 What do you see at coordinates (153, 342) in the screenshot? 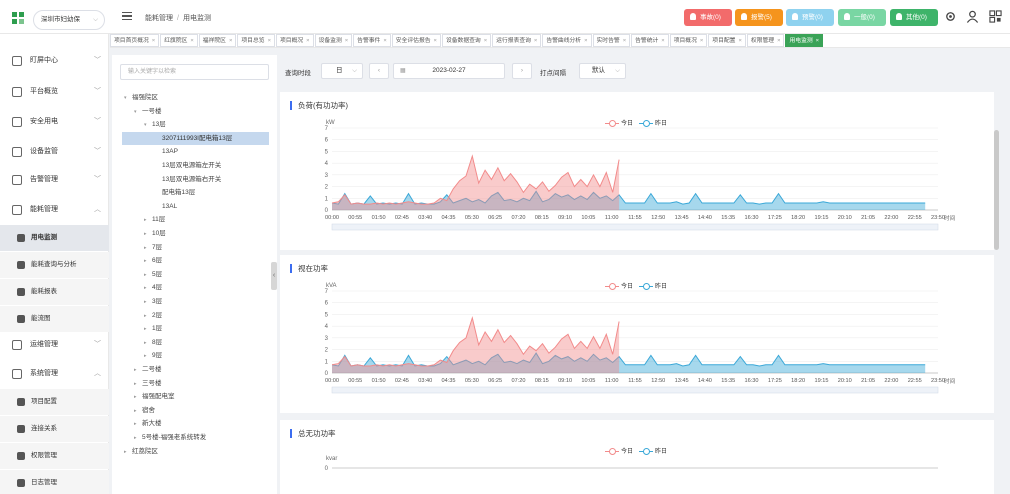
I see `tree-node: ▸ 8层` at bounding box center [153, 342].